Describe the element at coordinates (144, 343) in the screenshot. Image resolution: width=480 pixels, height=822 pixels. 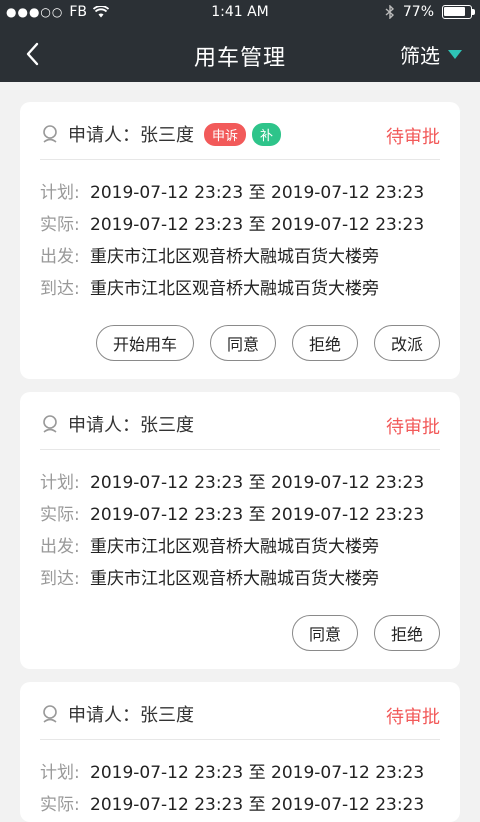
I see `start-trip-button: 开始用车` at that location.